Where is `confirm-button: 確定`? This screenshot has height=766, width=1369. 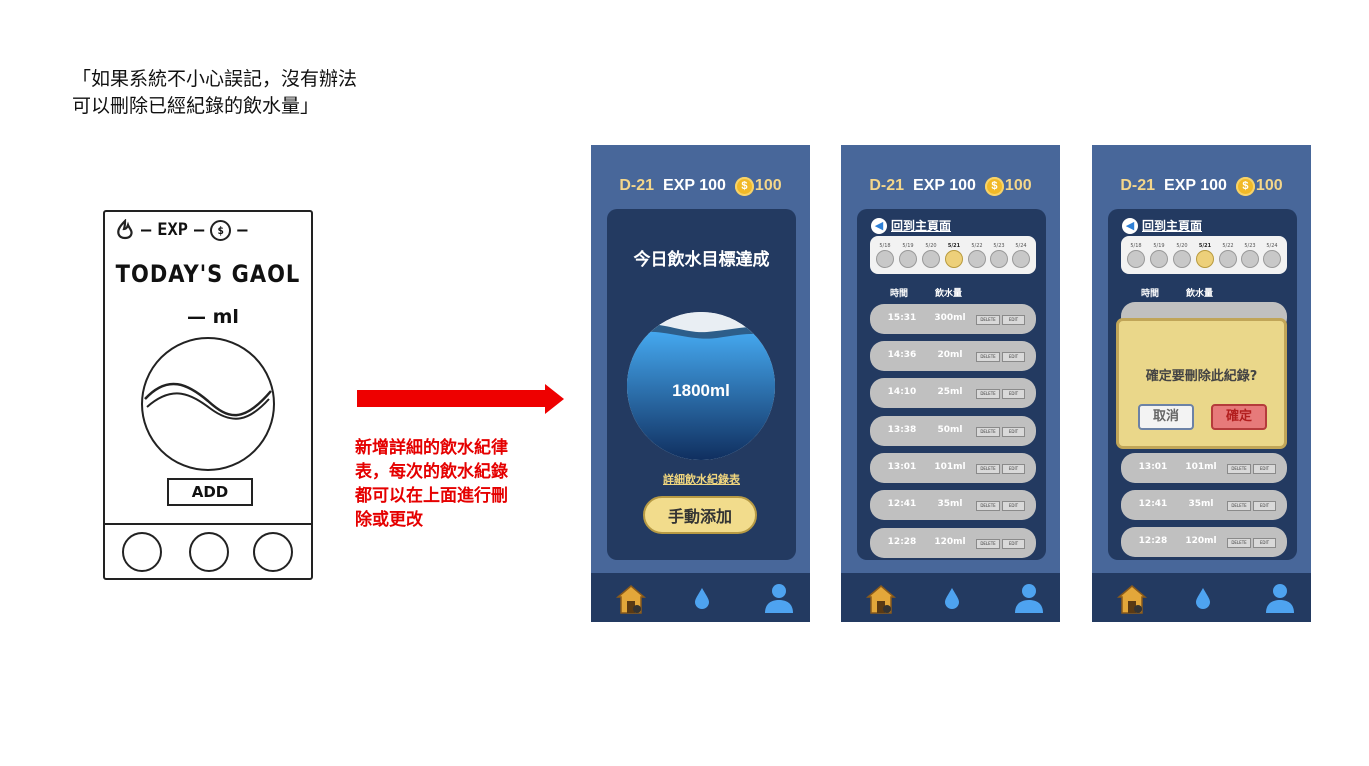
confirm-button: 確定 is located at coordinates (1239, 417).